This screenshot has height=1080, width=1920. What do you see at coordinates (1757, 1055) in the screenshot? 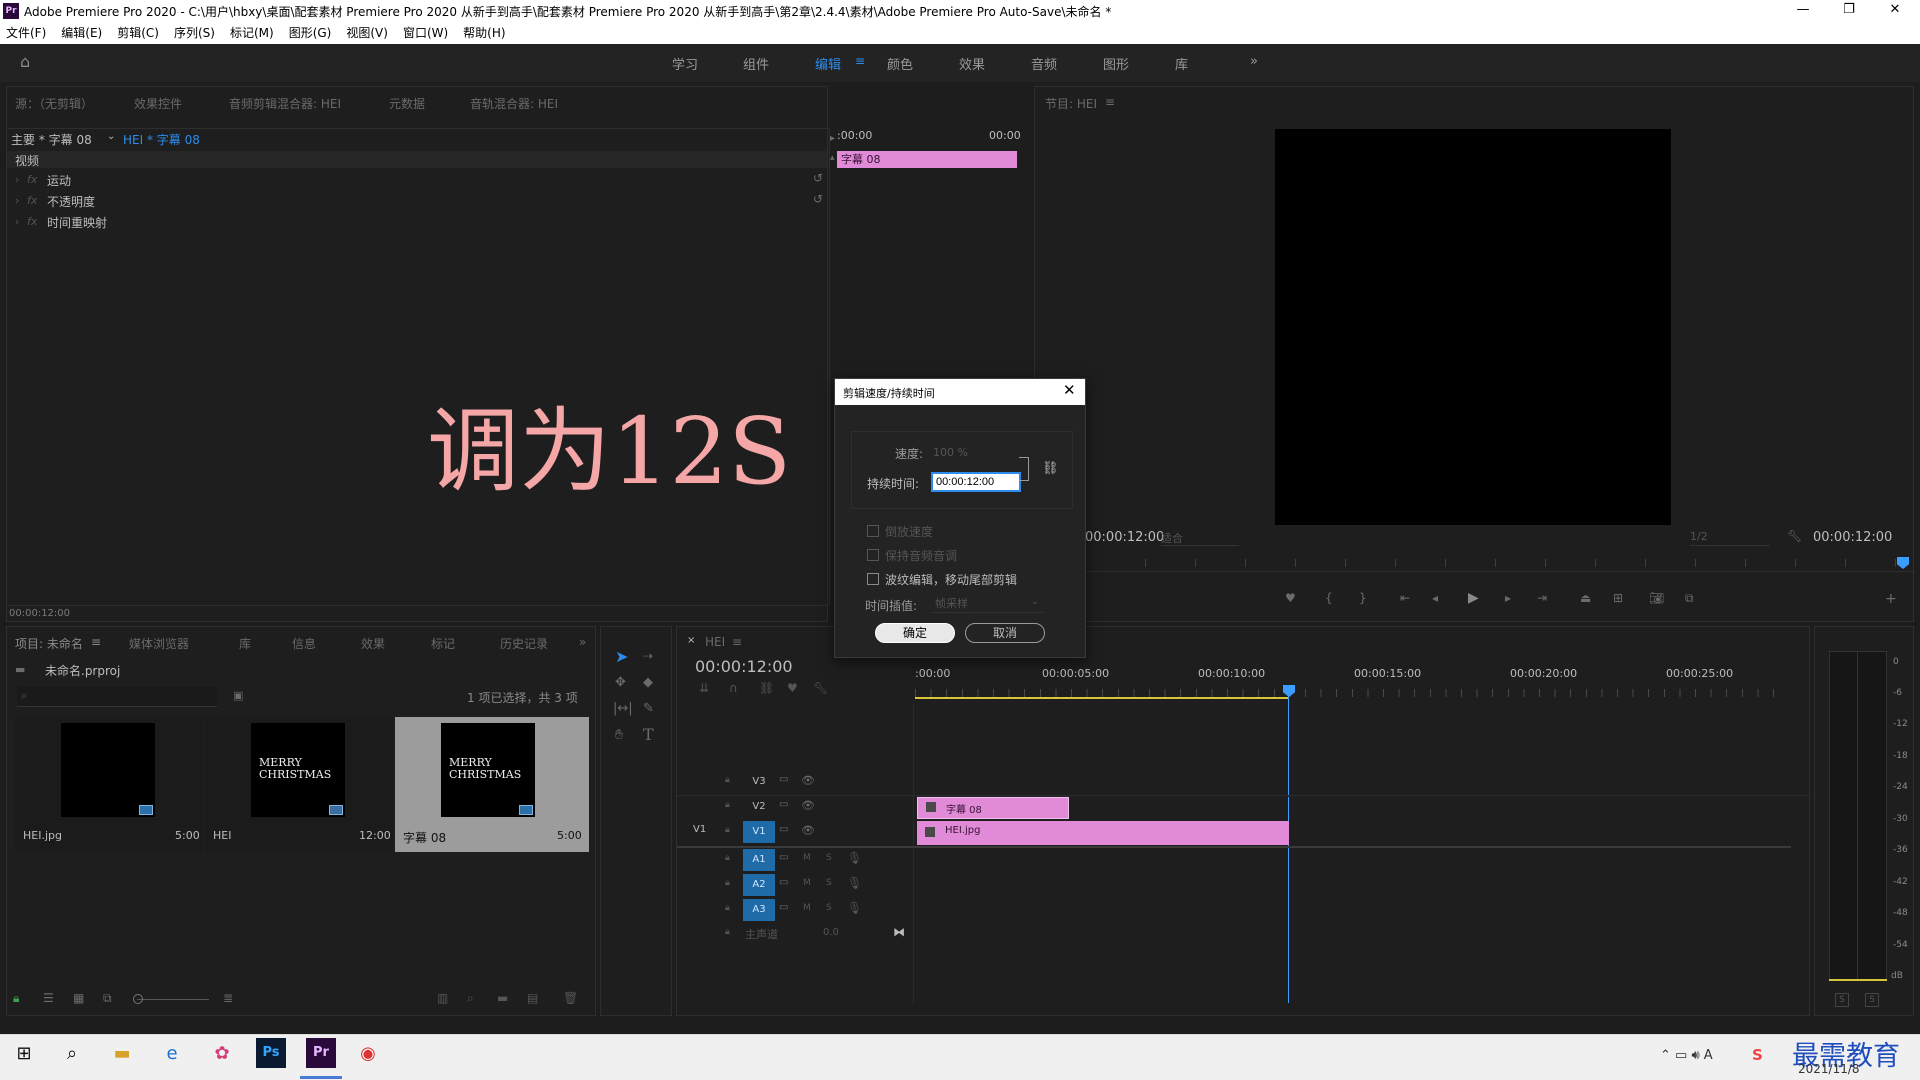
I see `ime-icon: S` at bounding box center [1757, 1055].